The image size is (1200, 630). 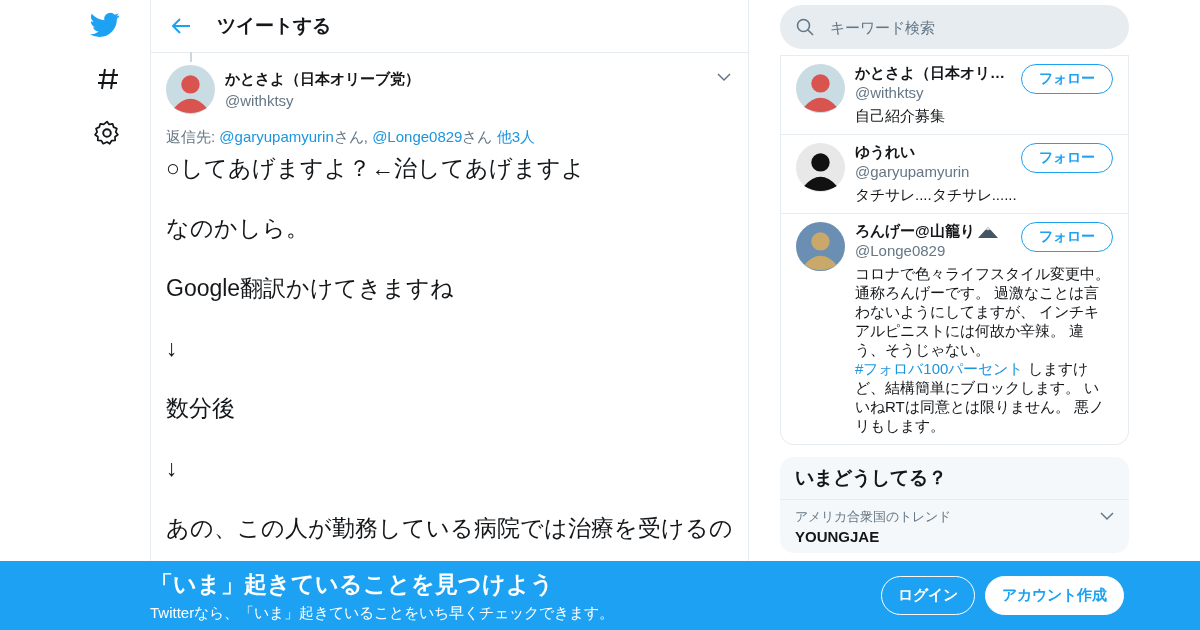 I want to click on banner-title: 「いま」起きていることを見つけよう, so click(x=352, y=584).